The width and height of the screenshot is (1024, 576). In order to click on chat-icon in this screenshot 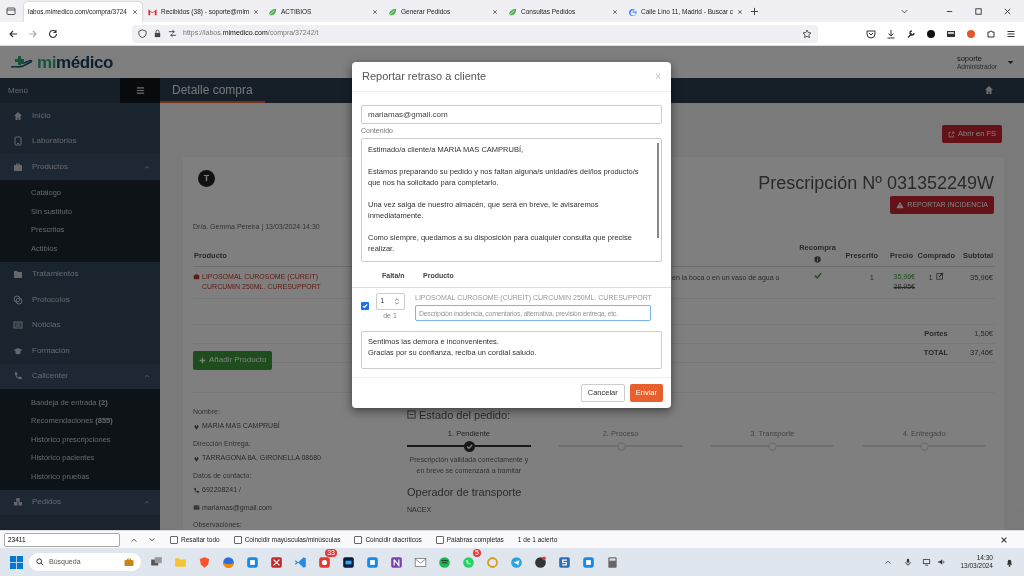, I will do `click(324, 562)`.